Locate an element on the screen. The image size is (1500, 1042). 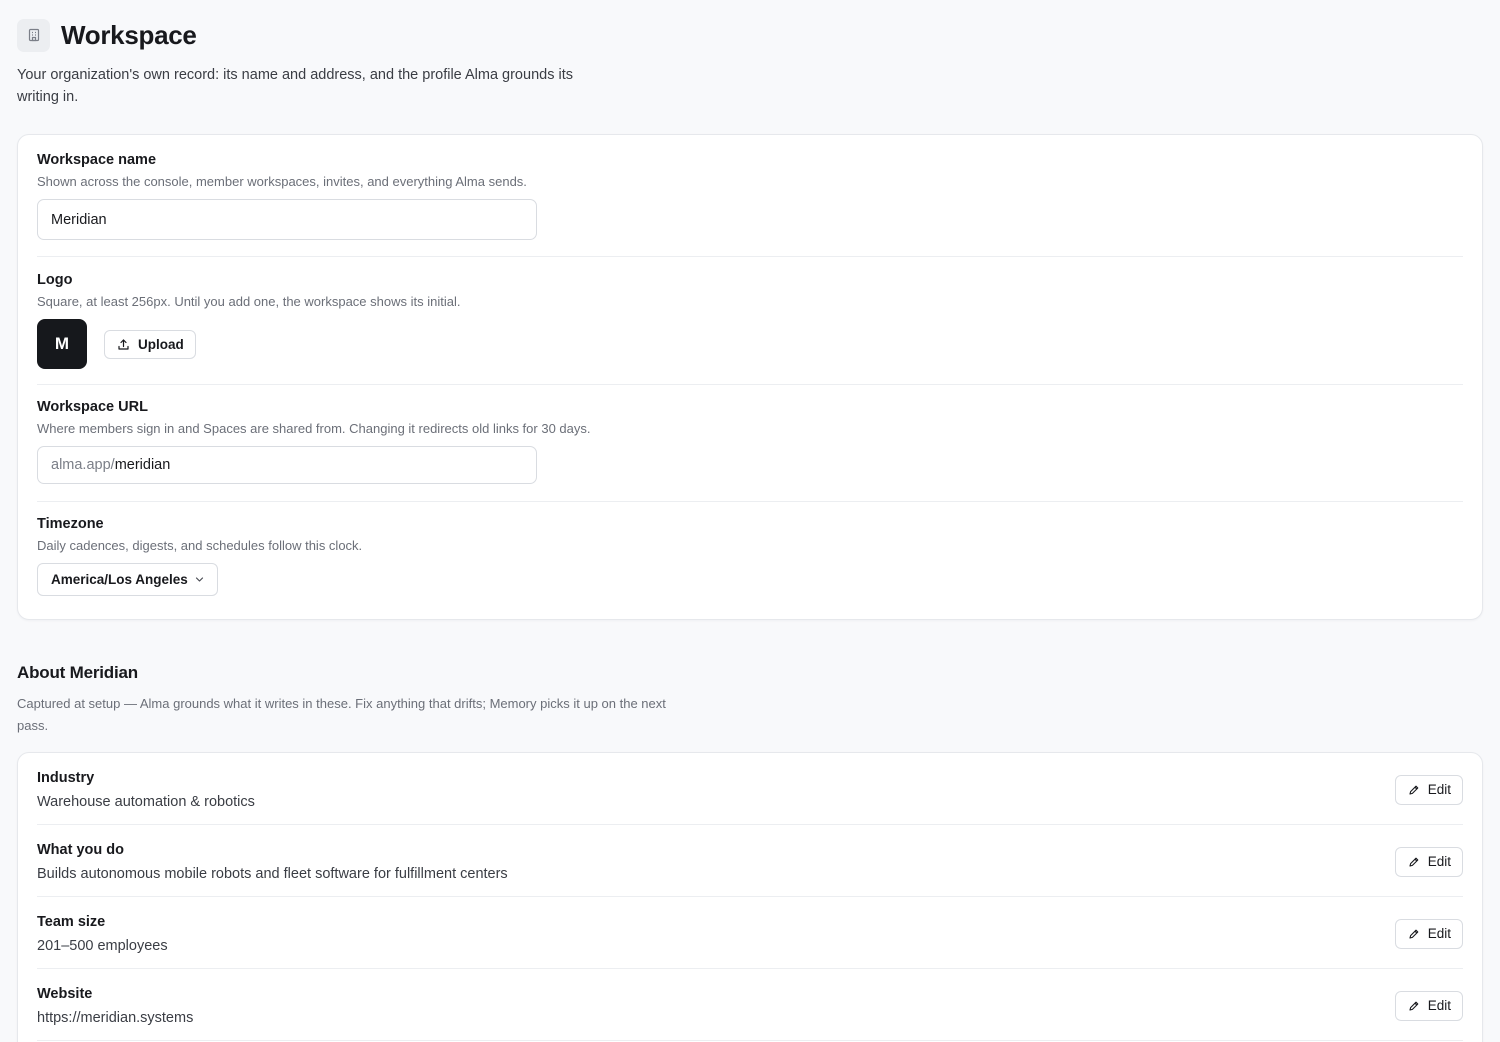
about-row-website: Website https://meridian.systems Edit is located at coordinates (750, 1005).